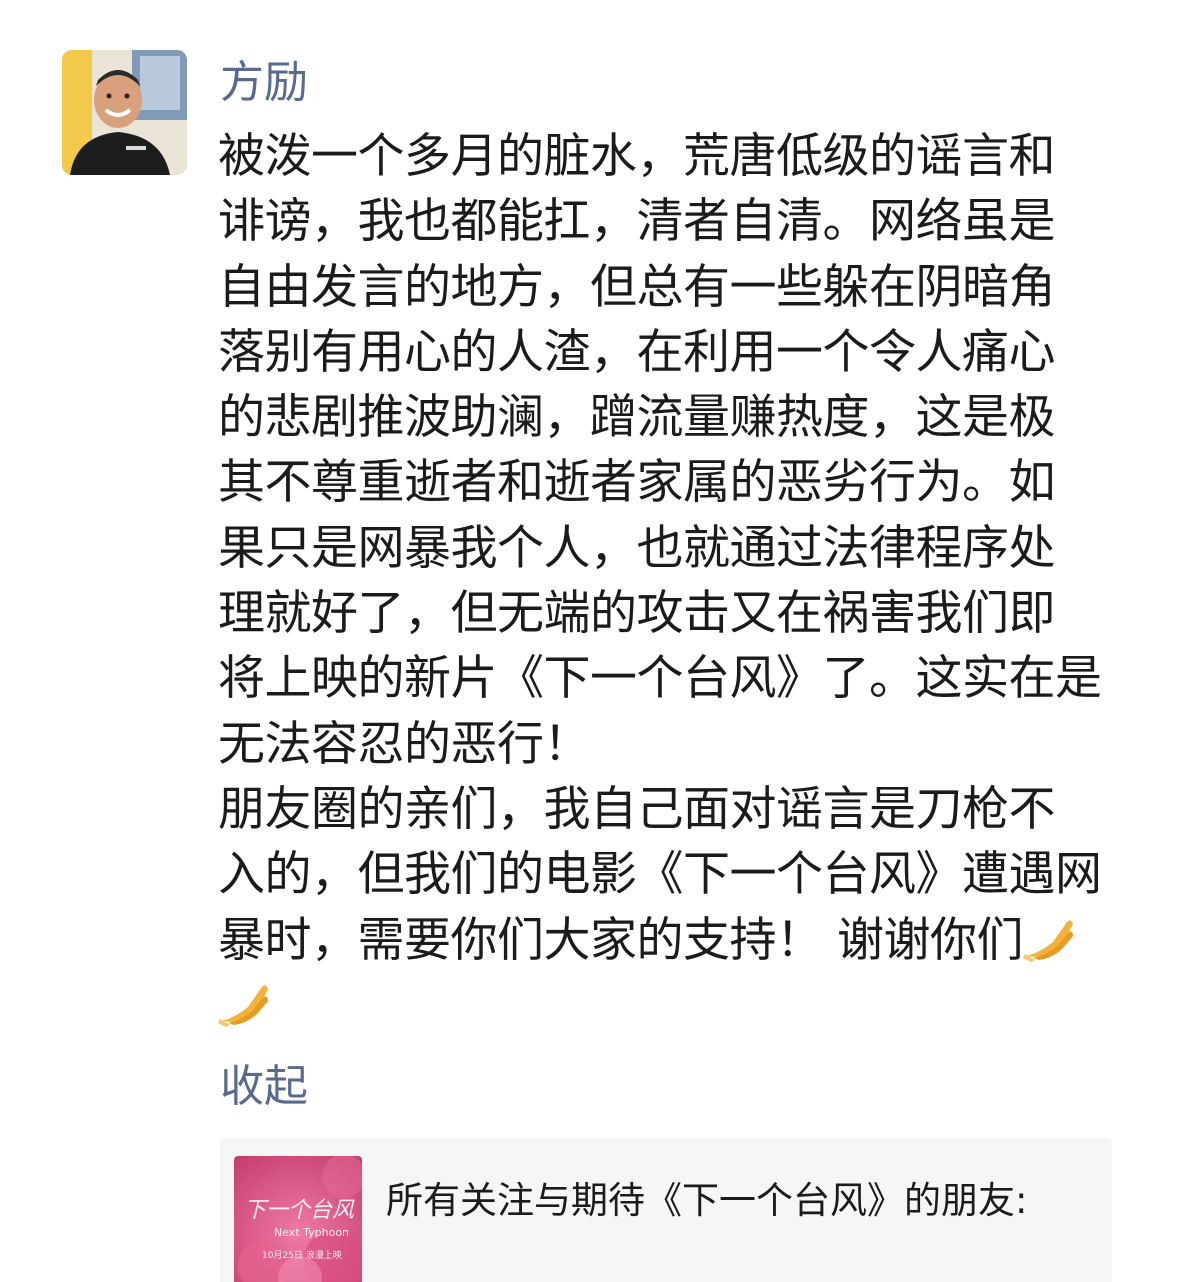  Describe the element at coordinates (620, 940) in the screenshot. I see `post-line-text: 暴时，需要你们大家的支持！ 谢谢你们` at that location.